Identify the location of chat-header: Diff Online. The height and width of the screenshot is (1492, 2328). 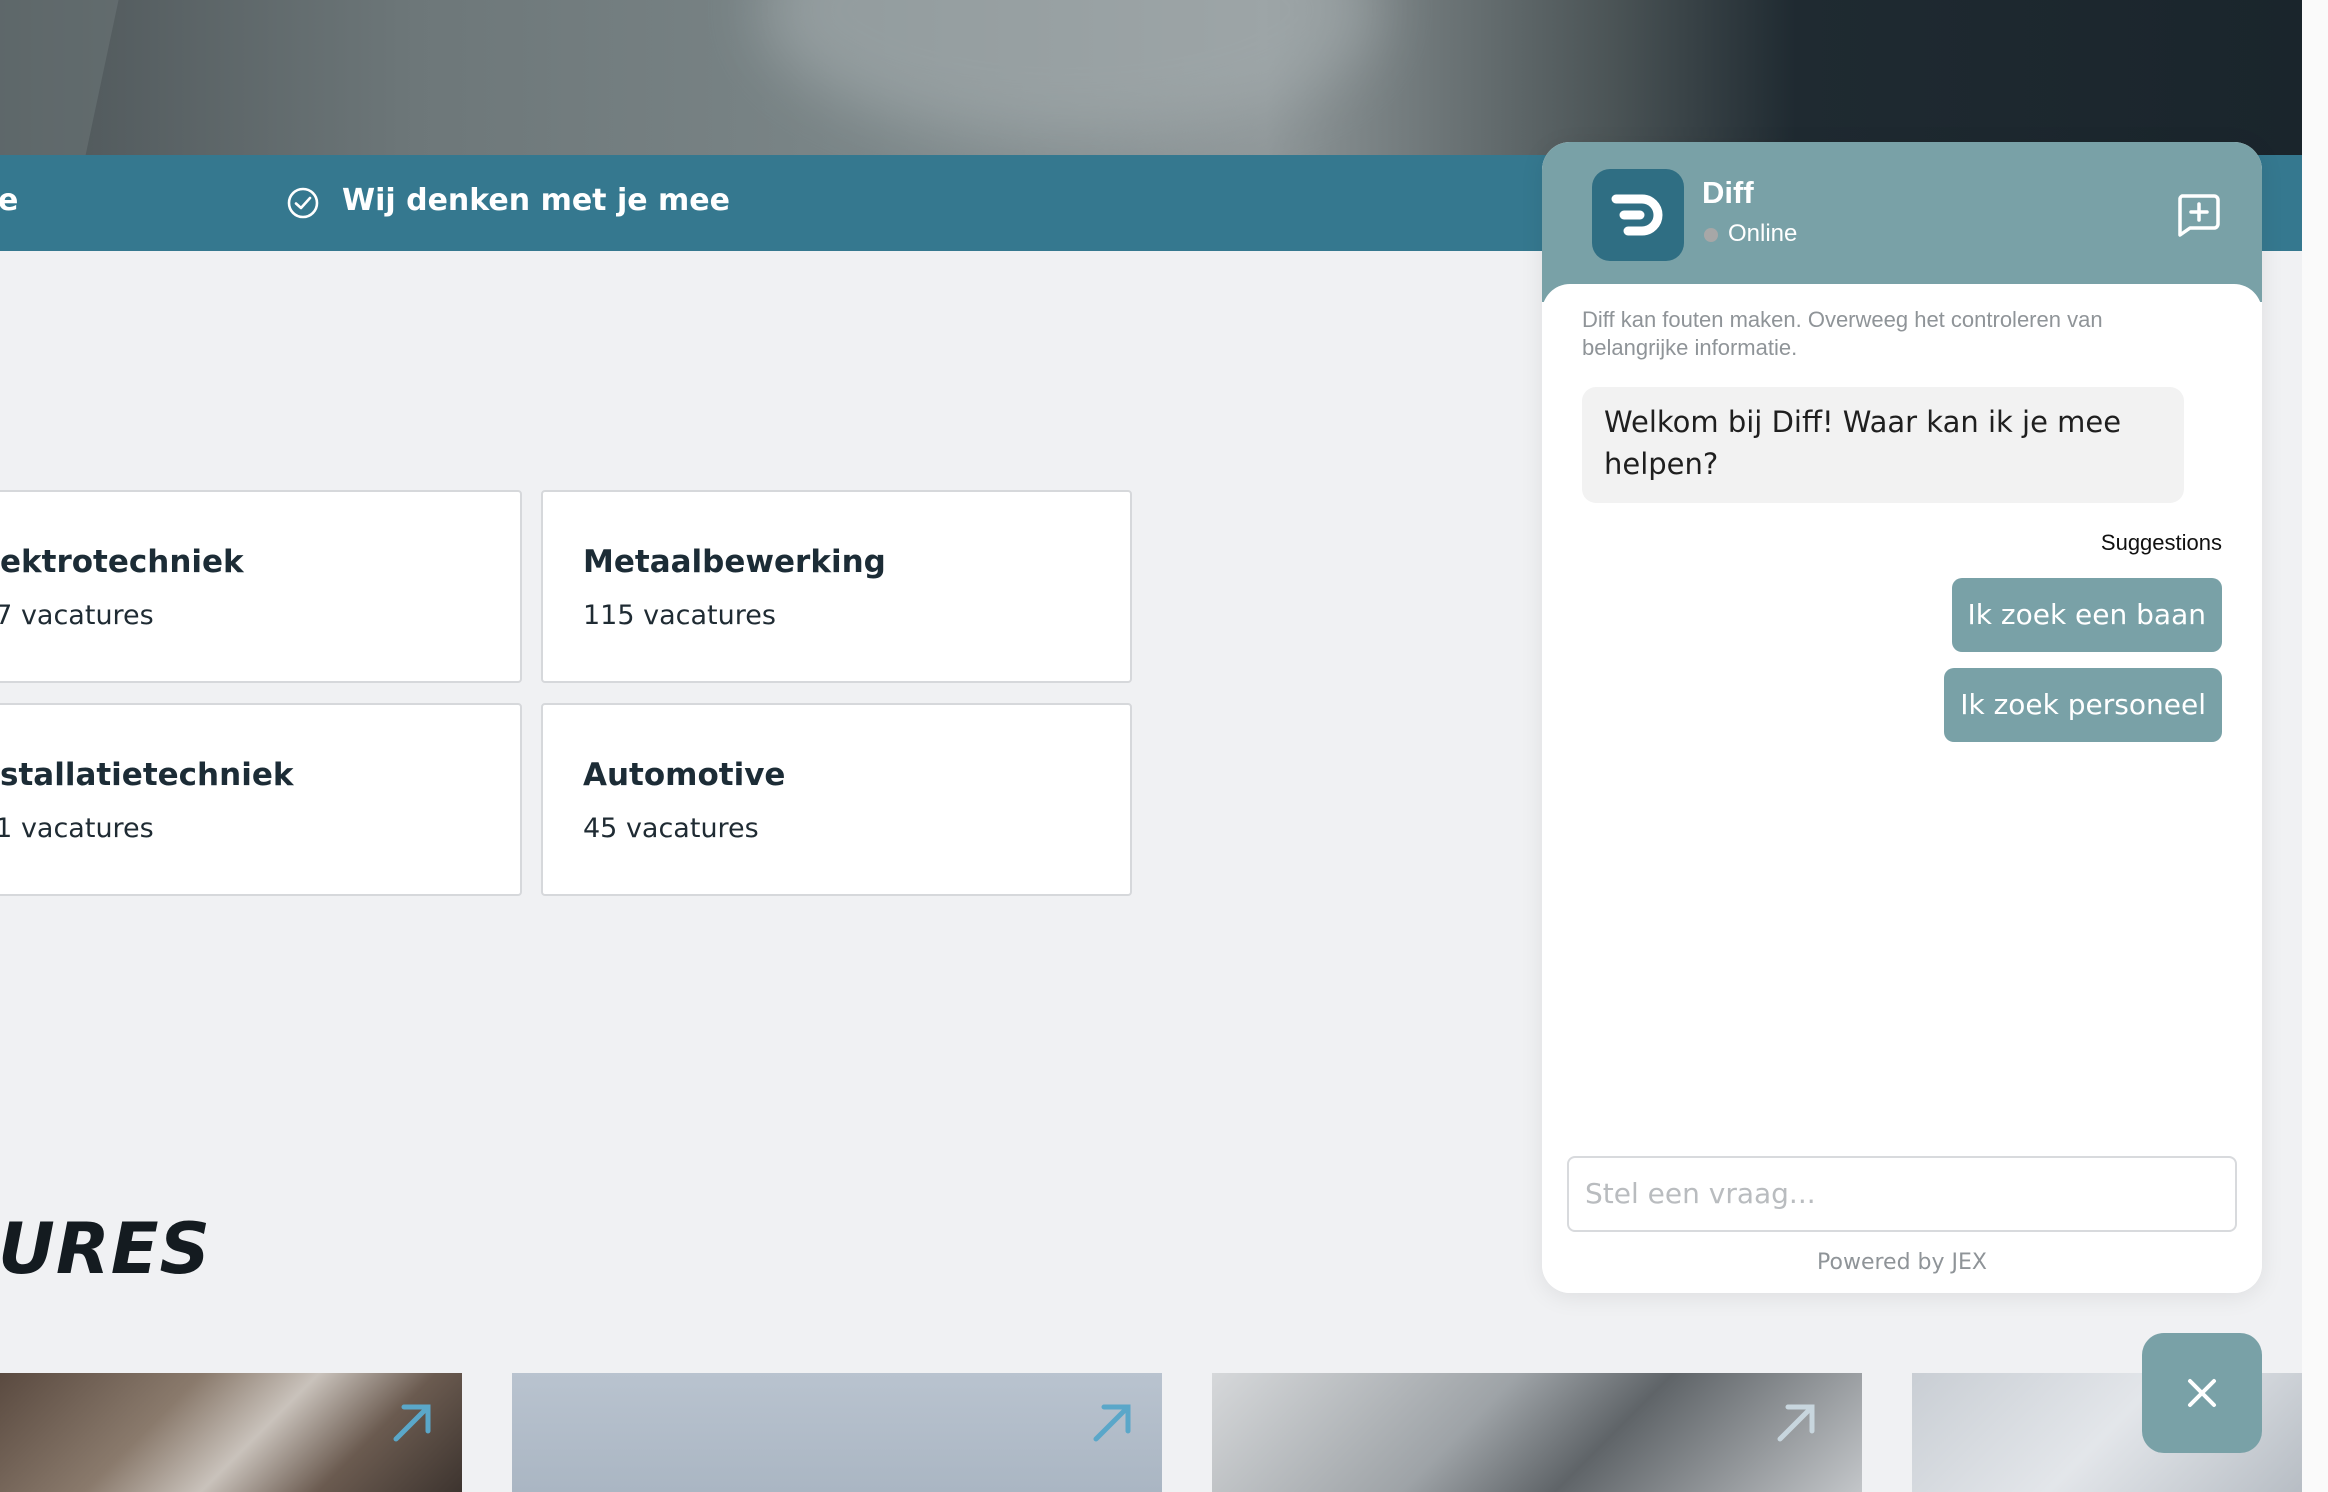
(1902, 222).